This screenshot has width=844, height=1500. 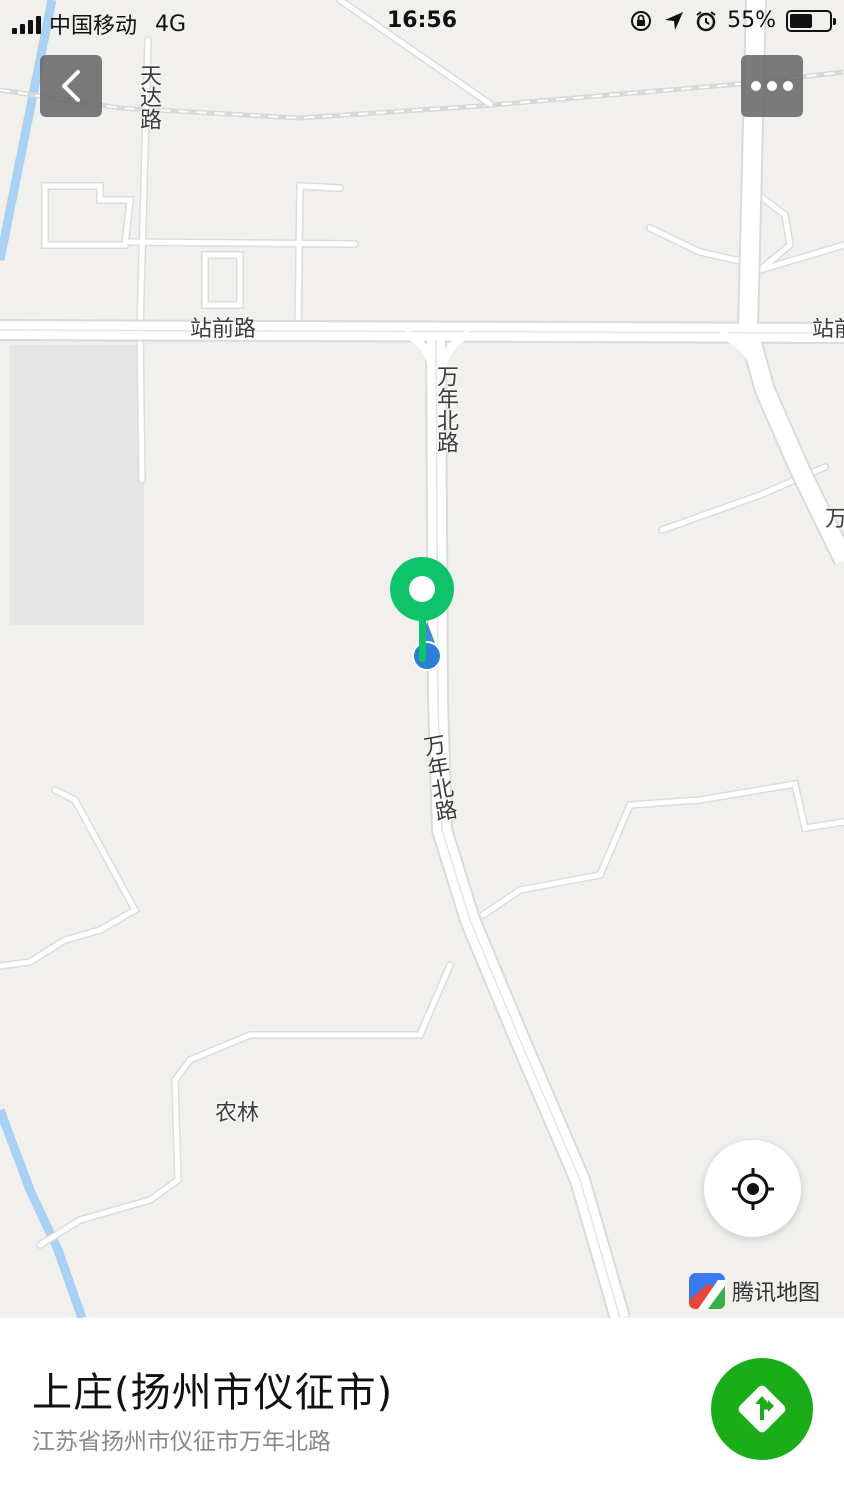 What do you see at coordinates (237, 1113) in the screenshot?
I see `place-label-nonglin: 农林` at bounding box center [237, 1113].